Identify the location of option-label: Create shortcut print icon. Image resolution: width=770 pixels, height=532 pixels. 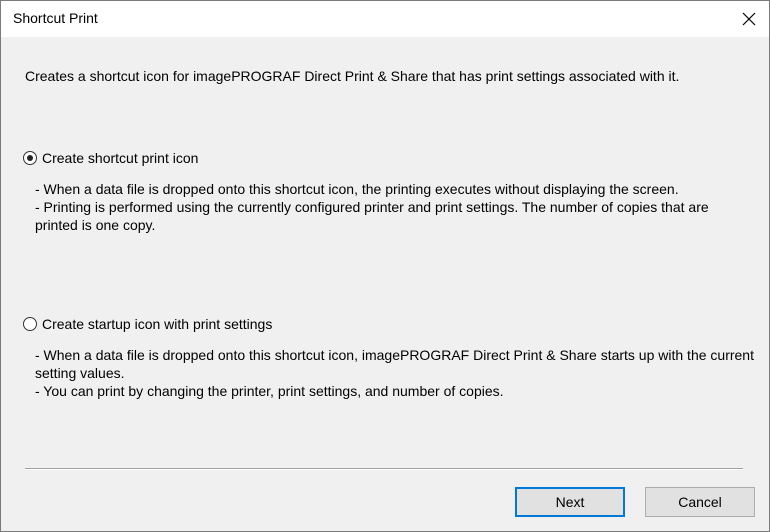
(120, 158).